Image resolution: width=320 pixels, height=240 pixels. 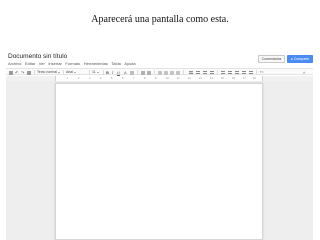 I want to click on menu-formato: Formato, so click(x=72, y=64).